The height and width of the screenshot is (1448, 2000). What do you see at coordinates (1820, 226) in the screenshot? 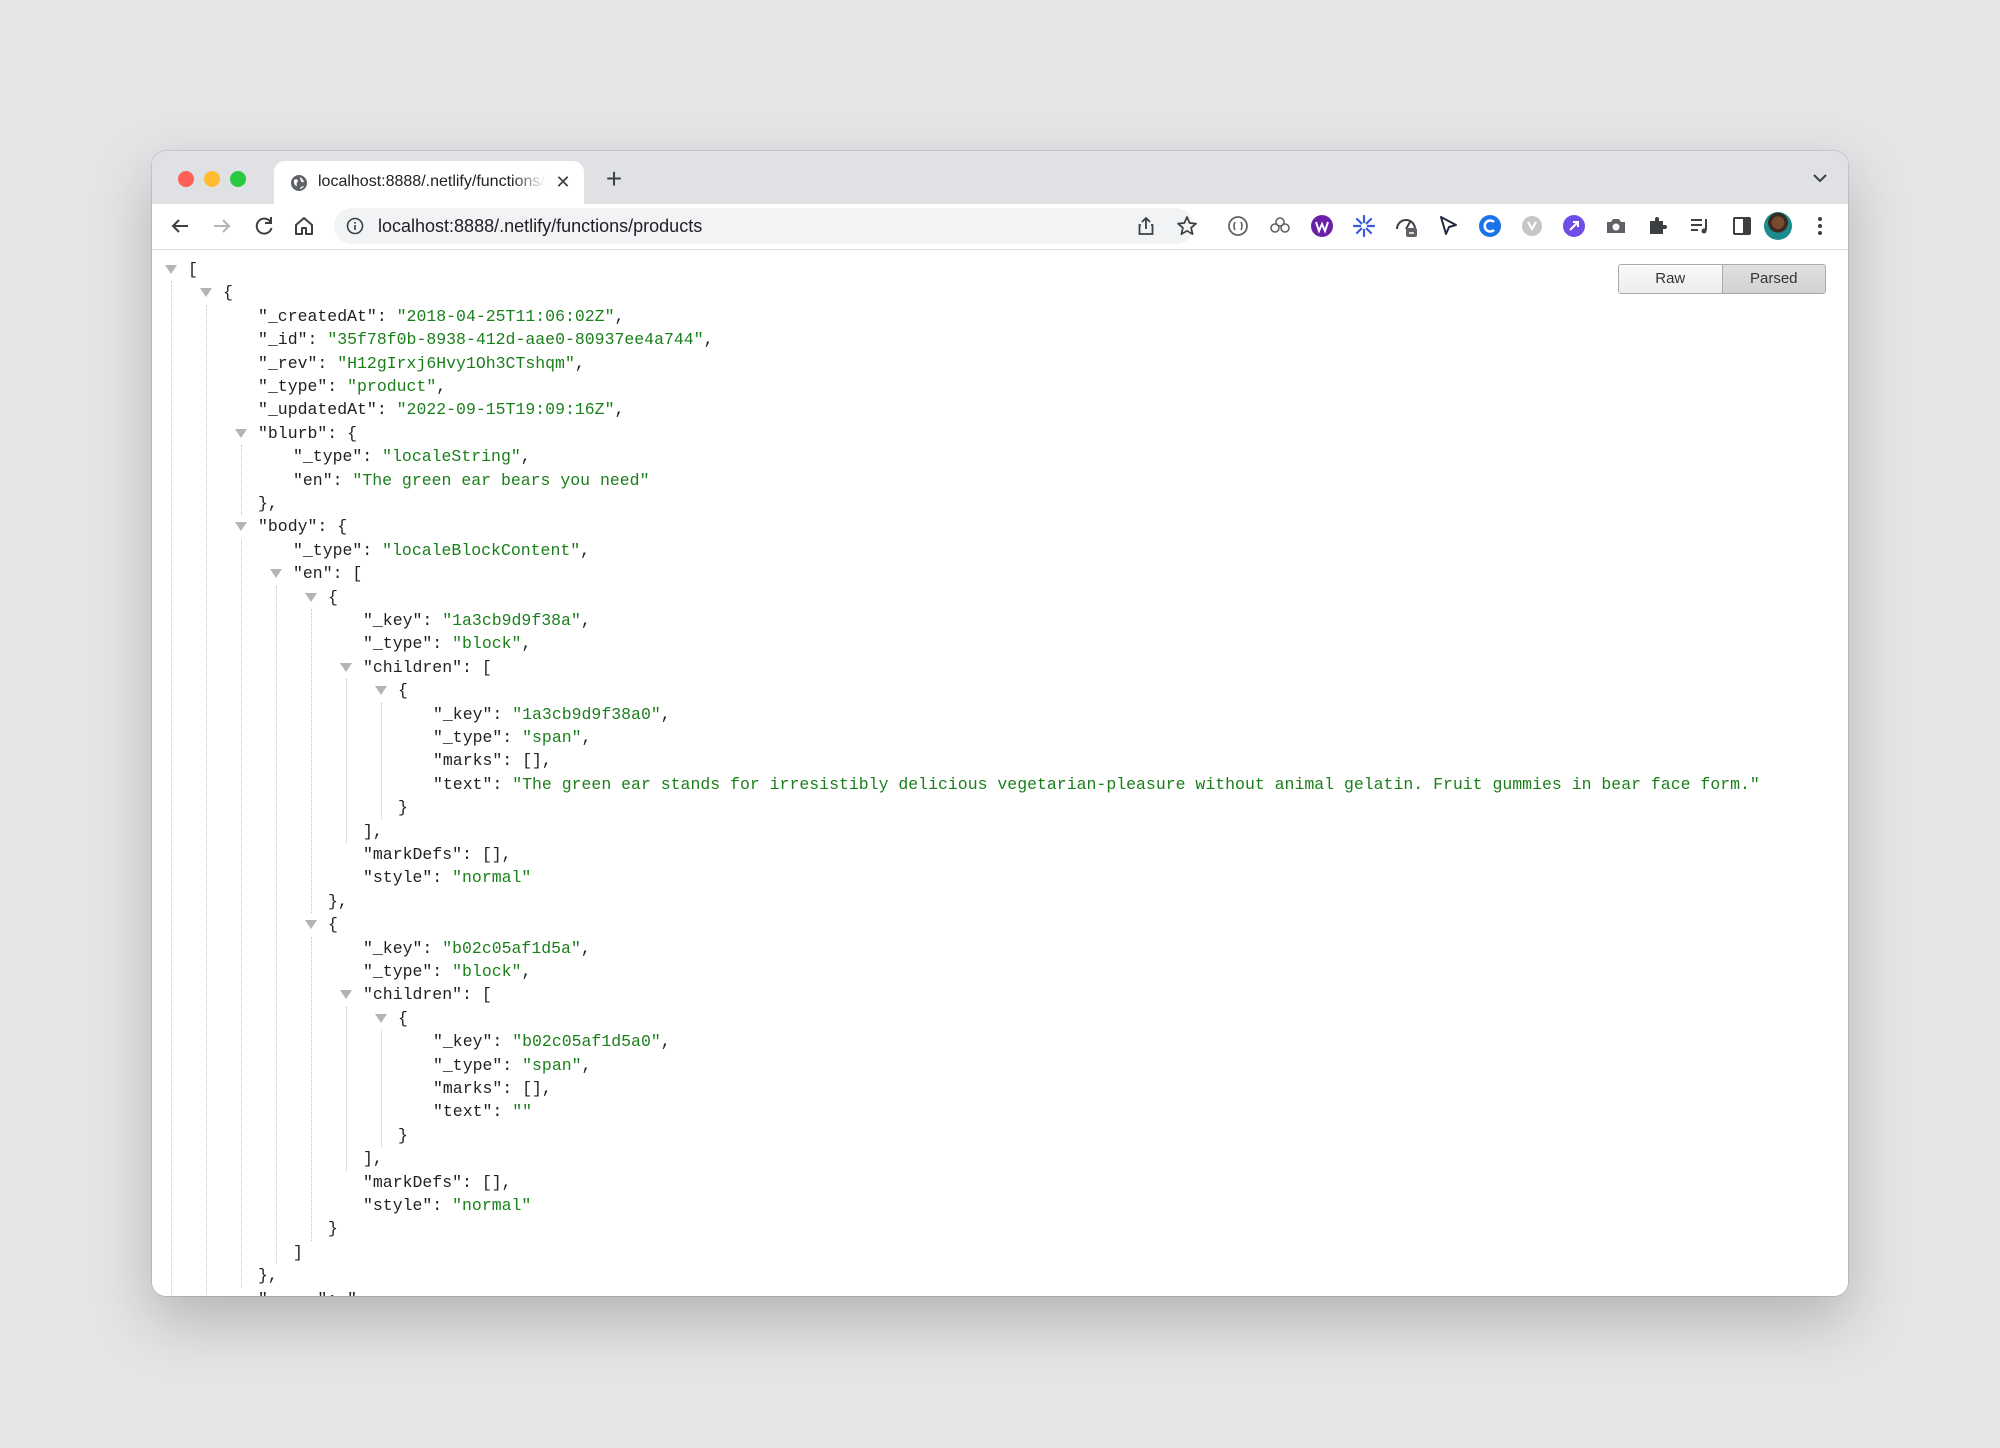
I see `kebab-menu-icon` at bounding box center [1820, 226].